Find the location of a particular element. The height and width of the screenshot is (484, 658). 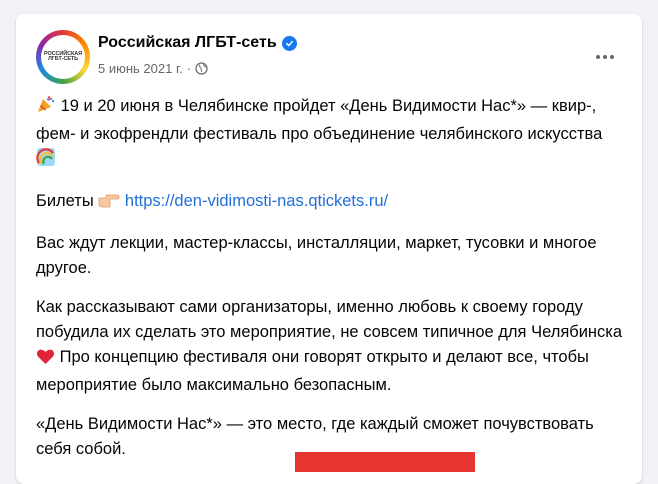

page-avatar: РОССИЙСКАЯ ЛГБТ-СЕТЬ is located at coordinates (63, 57).